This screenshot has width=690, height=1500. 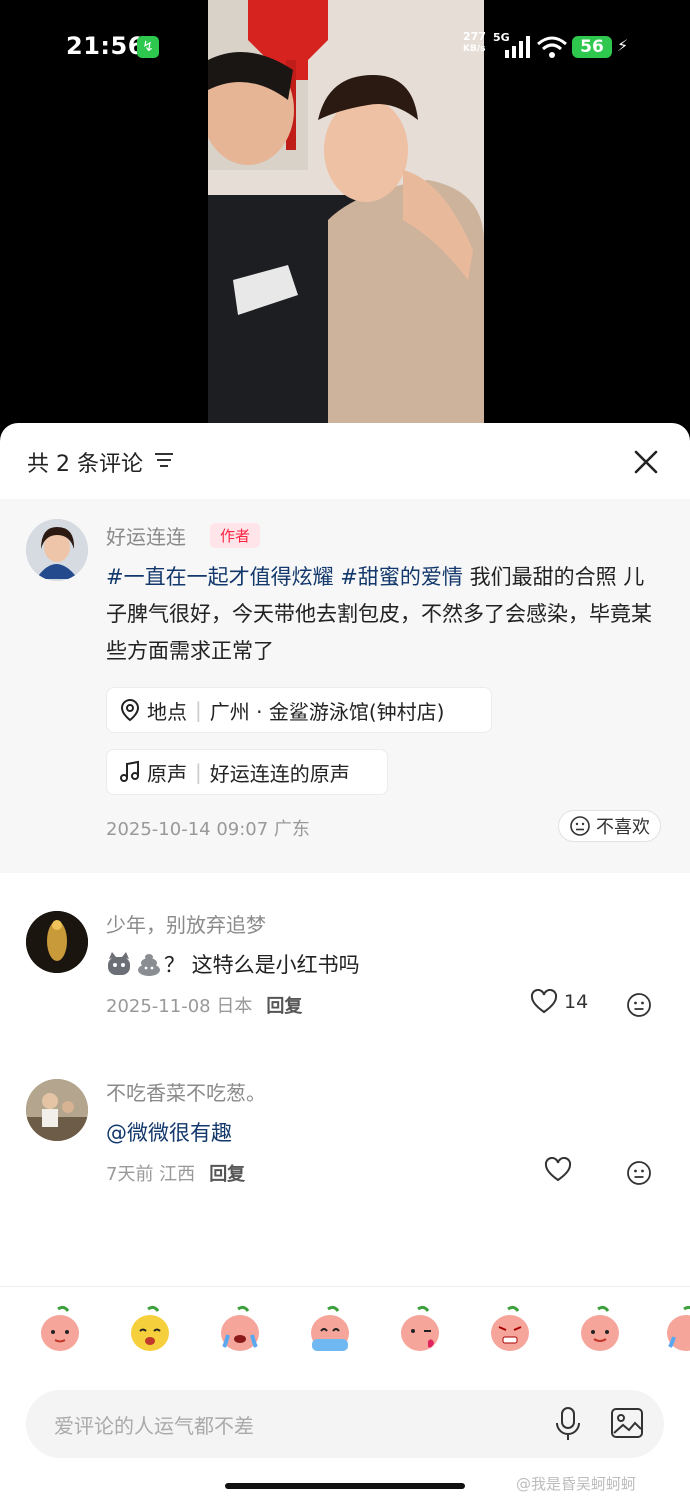 I want to click on like-button, so click(x=561, y=1170).